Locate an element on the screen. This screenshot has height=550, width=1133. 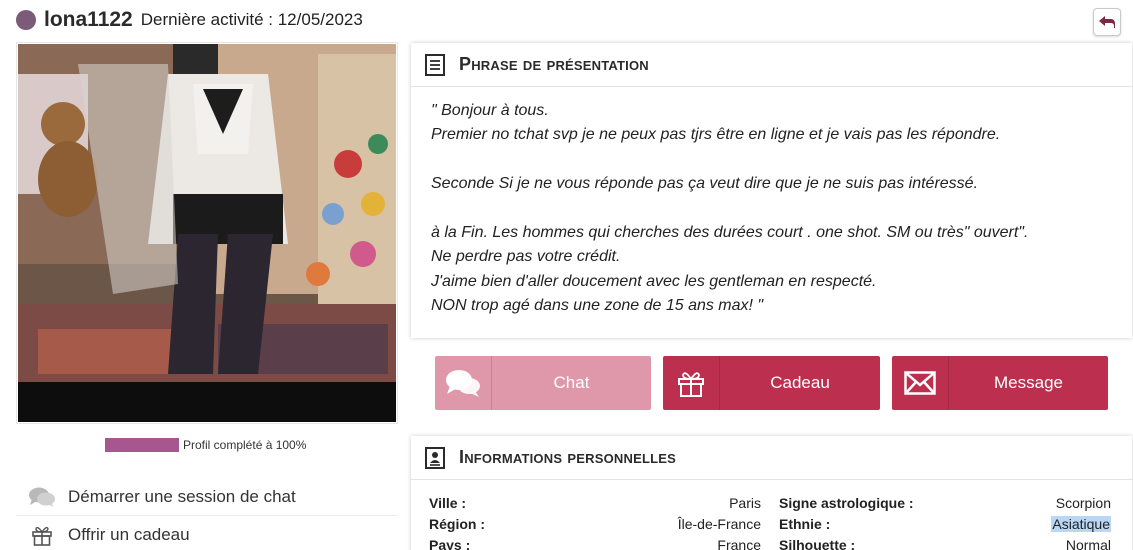
gift-button-label: Cadeau is located at coordinates (800, 382).